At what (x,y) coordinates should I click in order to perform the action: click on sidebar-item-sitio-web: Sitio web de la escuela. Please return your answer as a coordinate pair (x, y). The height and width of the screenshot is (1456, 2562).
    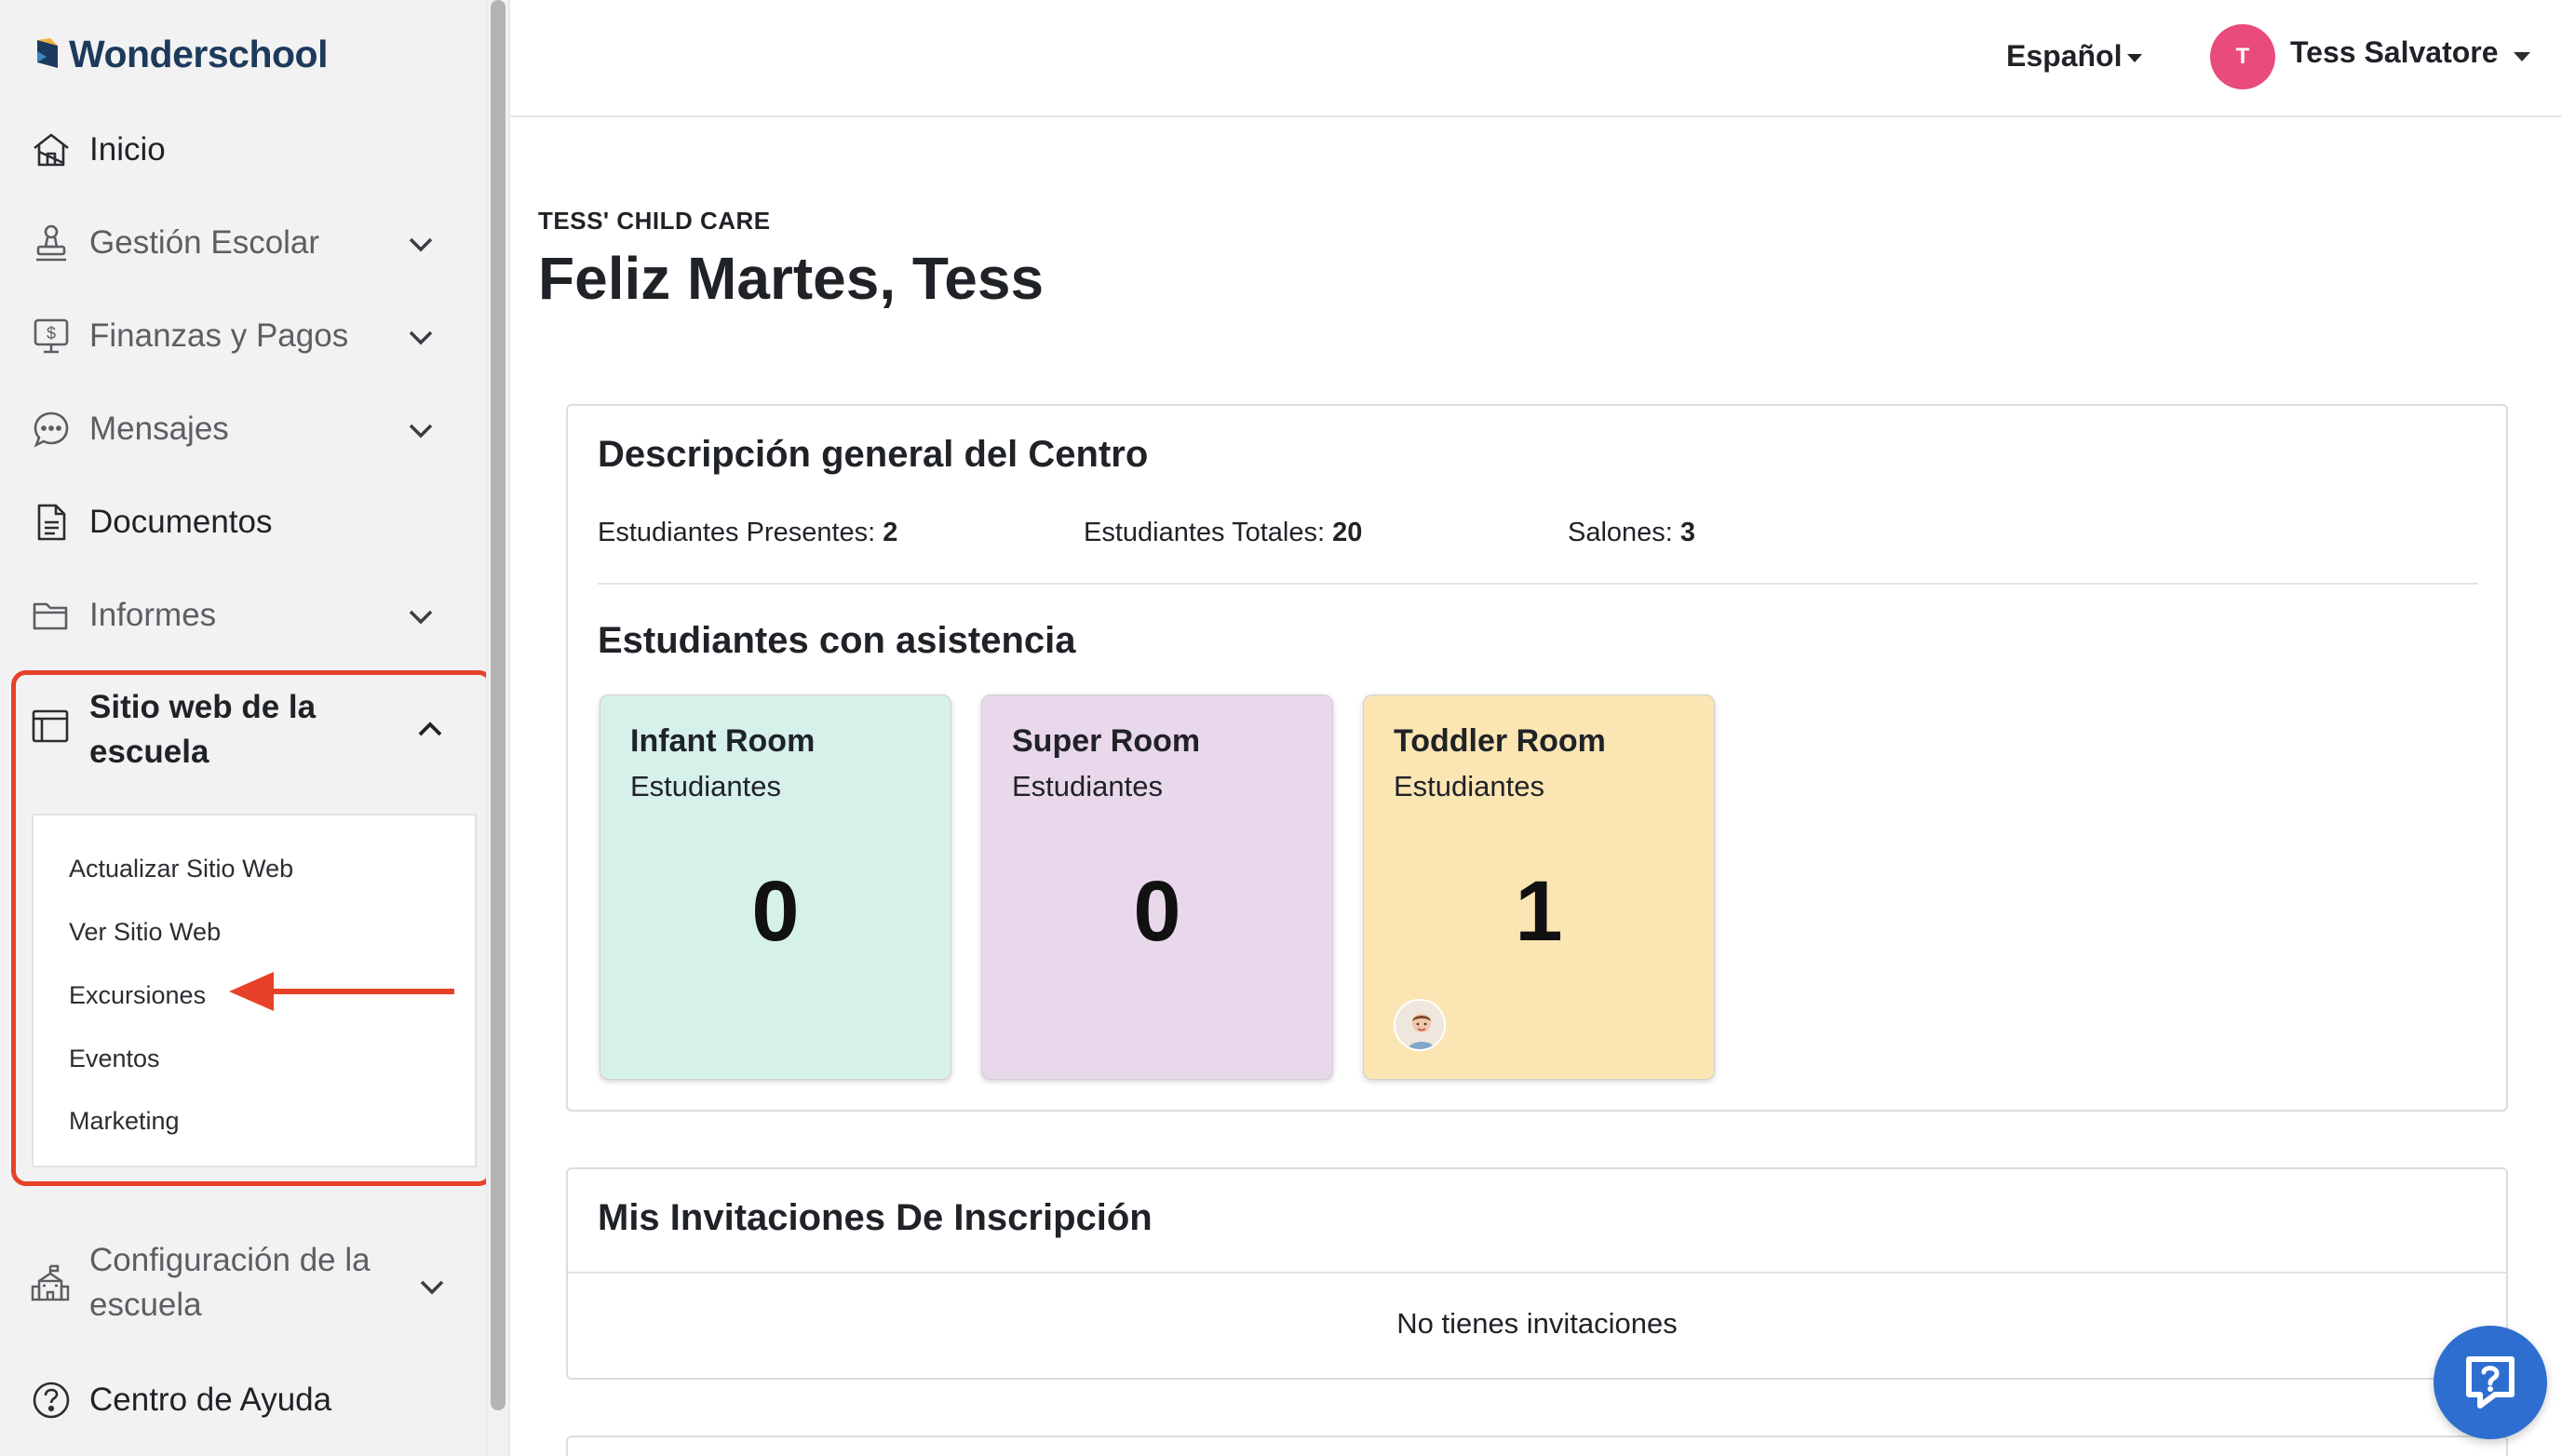
    Looking at the image, I should click on (249, 730).